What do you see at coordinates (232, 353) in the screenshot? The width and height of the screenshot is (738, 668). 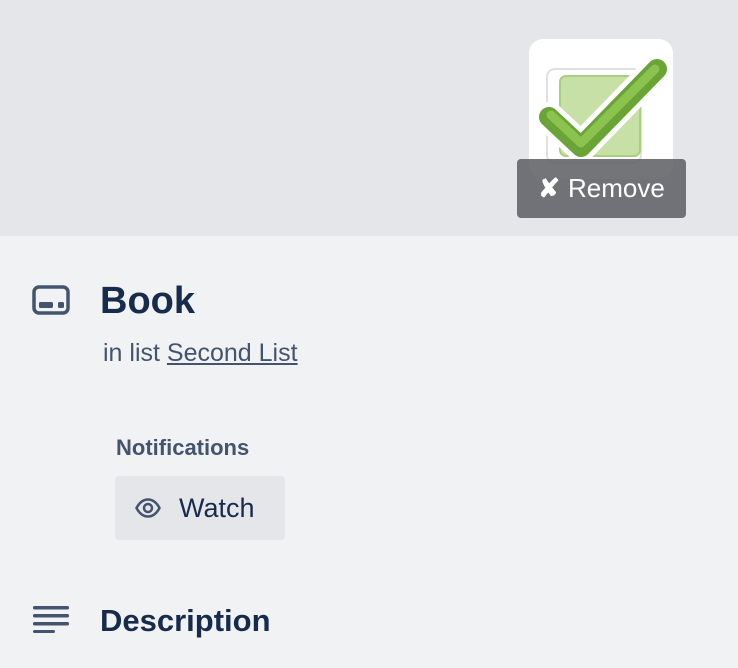 I see `list-link: Second List` at bounding box center [232, 353].